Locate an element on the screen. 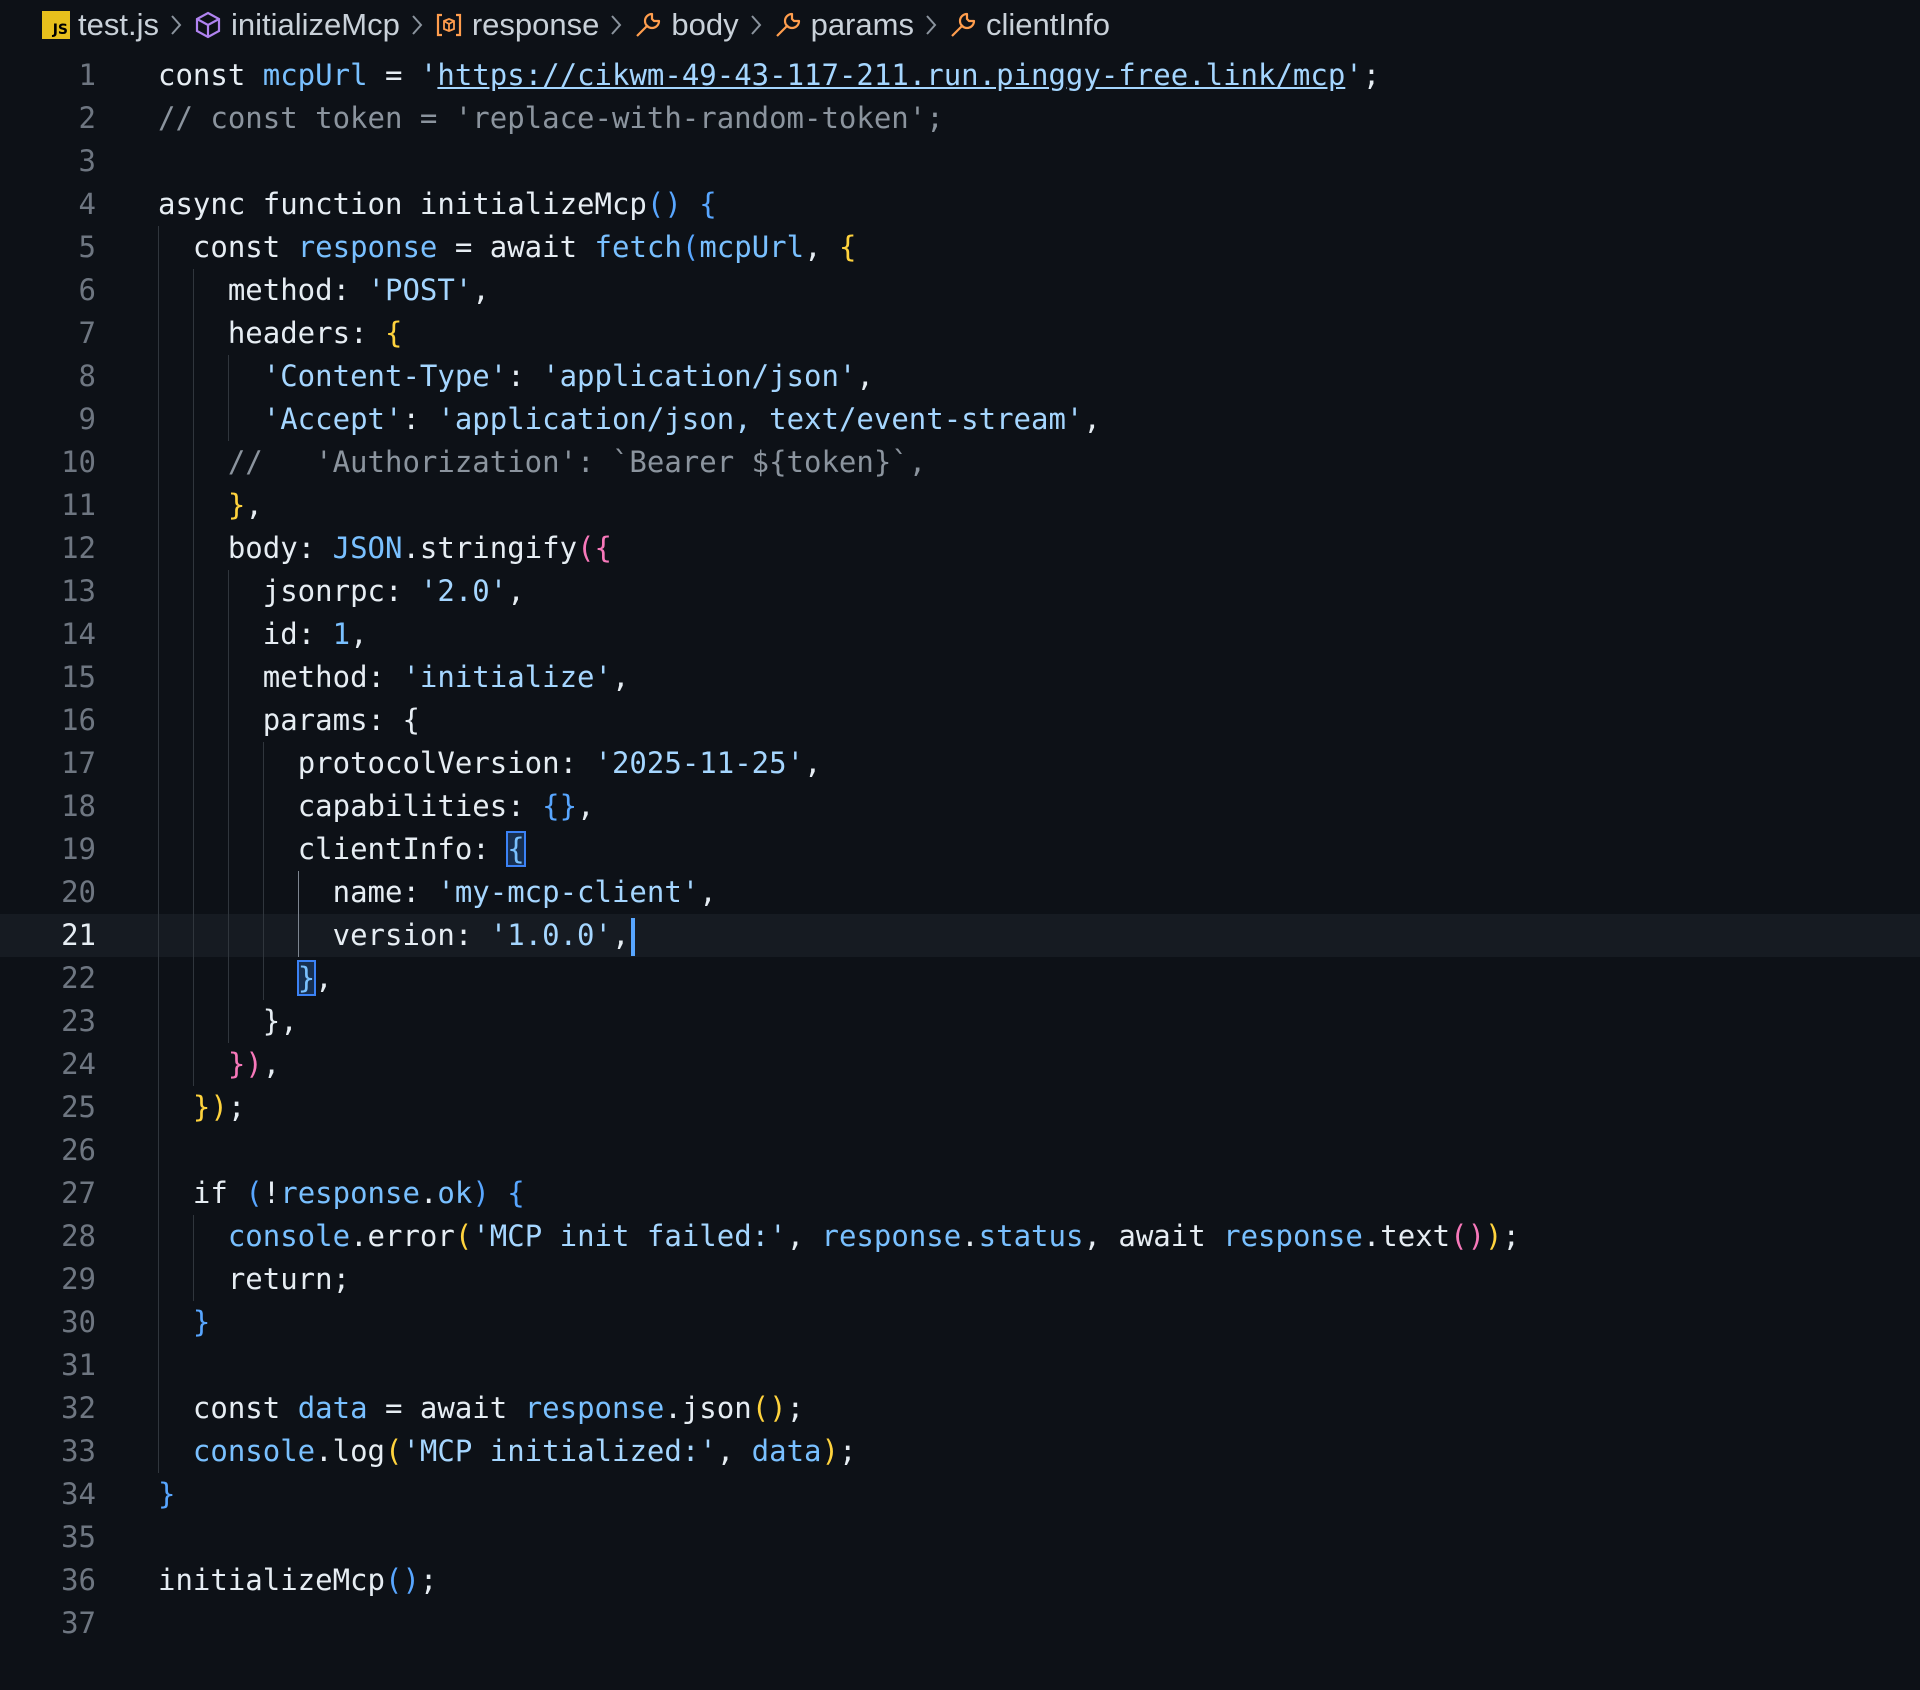 The image size is (1920, 1690). code-line: 30 } is located at coordinates (960, 1322).